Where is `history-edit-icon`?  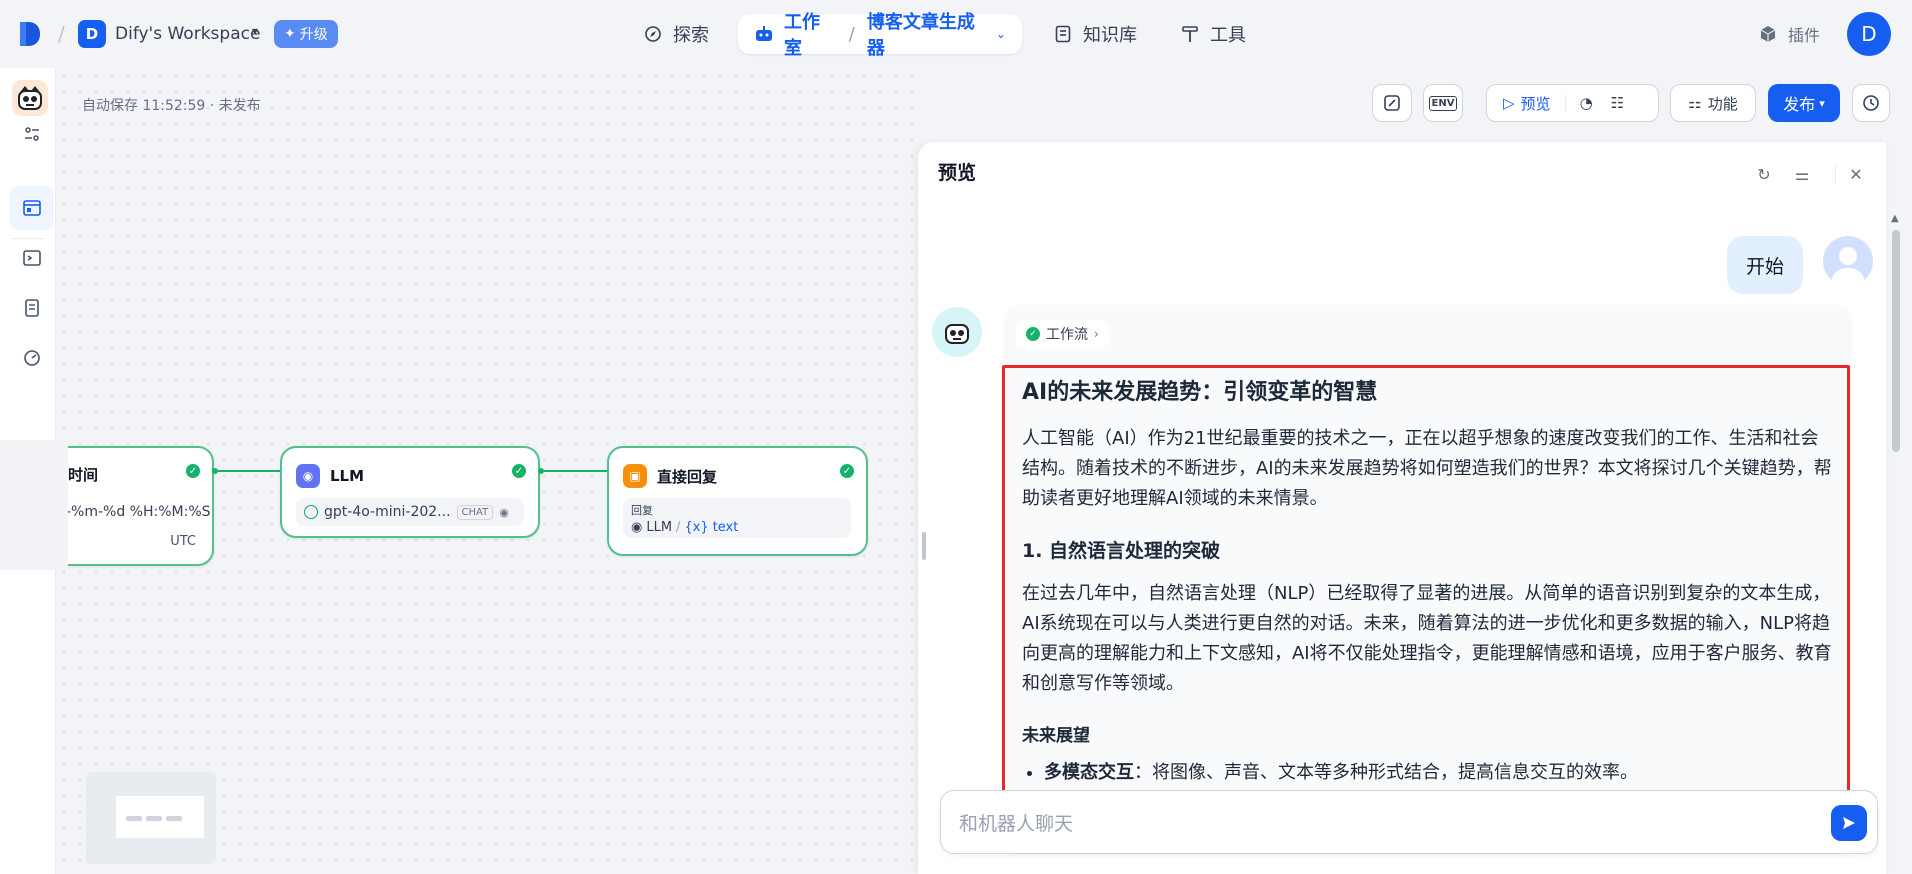 history-edit-icon is located at coordinates (1392, 103).